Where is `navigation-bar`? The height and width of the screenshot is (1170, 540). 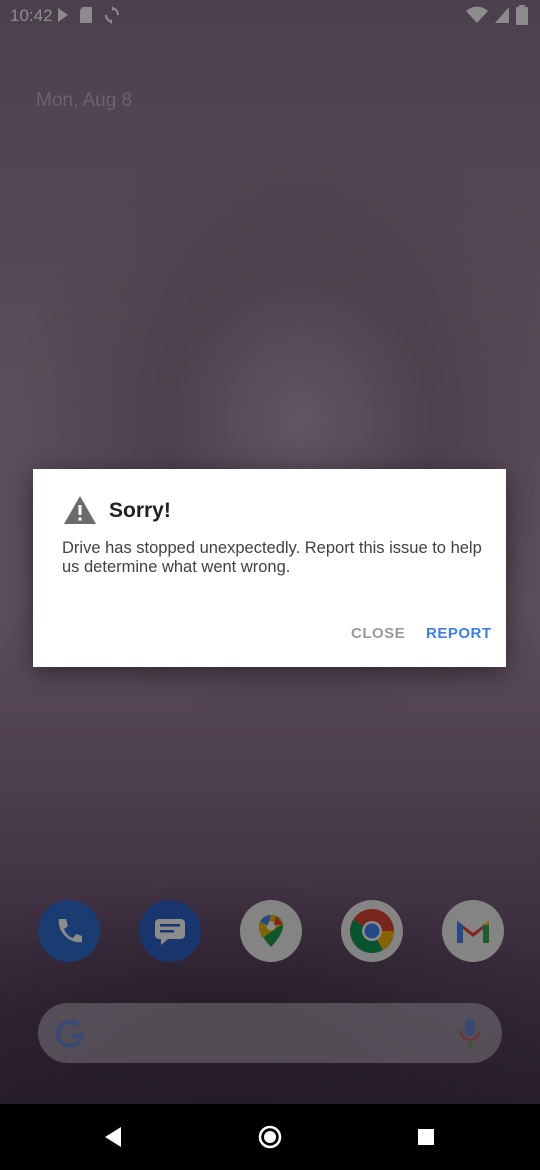
navigation-bar is located at coordinates (270, 1137).